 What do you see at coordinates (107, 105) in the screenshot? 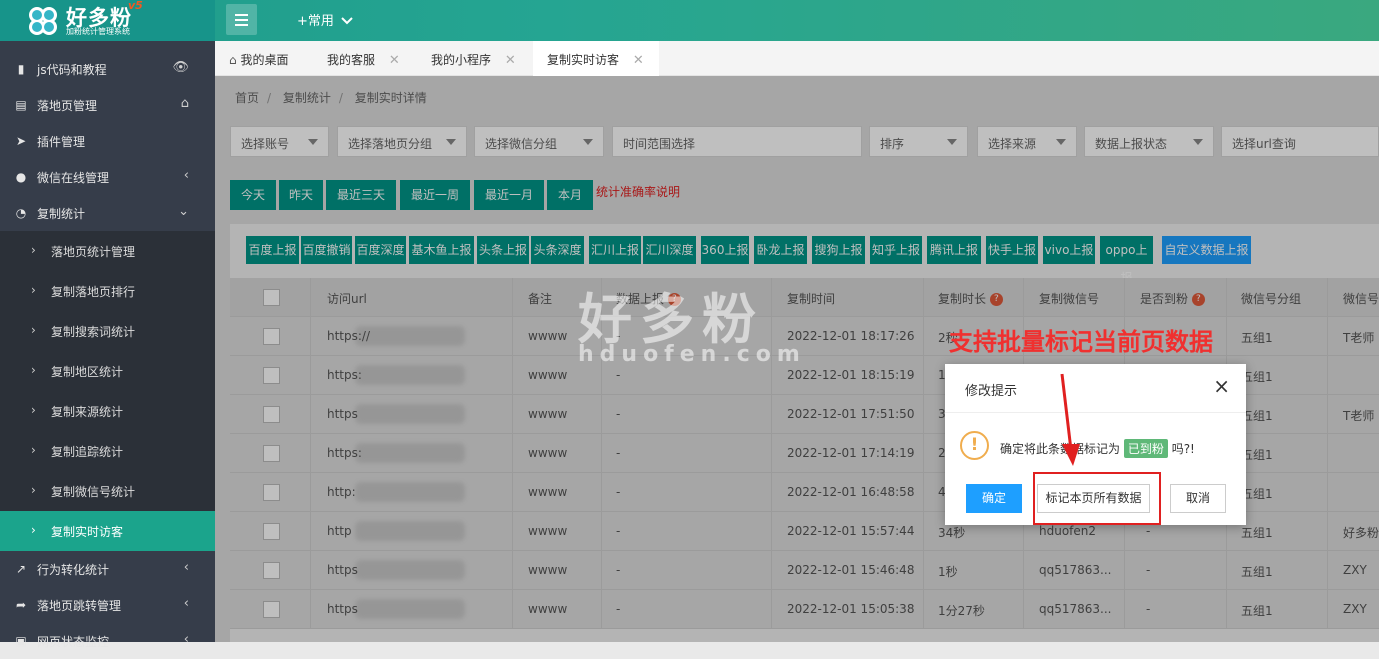
I see `sidebar-item-landing-pages: ▤ 落地页管理 ⌂` at bounding box center [107, 105].